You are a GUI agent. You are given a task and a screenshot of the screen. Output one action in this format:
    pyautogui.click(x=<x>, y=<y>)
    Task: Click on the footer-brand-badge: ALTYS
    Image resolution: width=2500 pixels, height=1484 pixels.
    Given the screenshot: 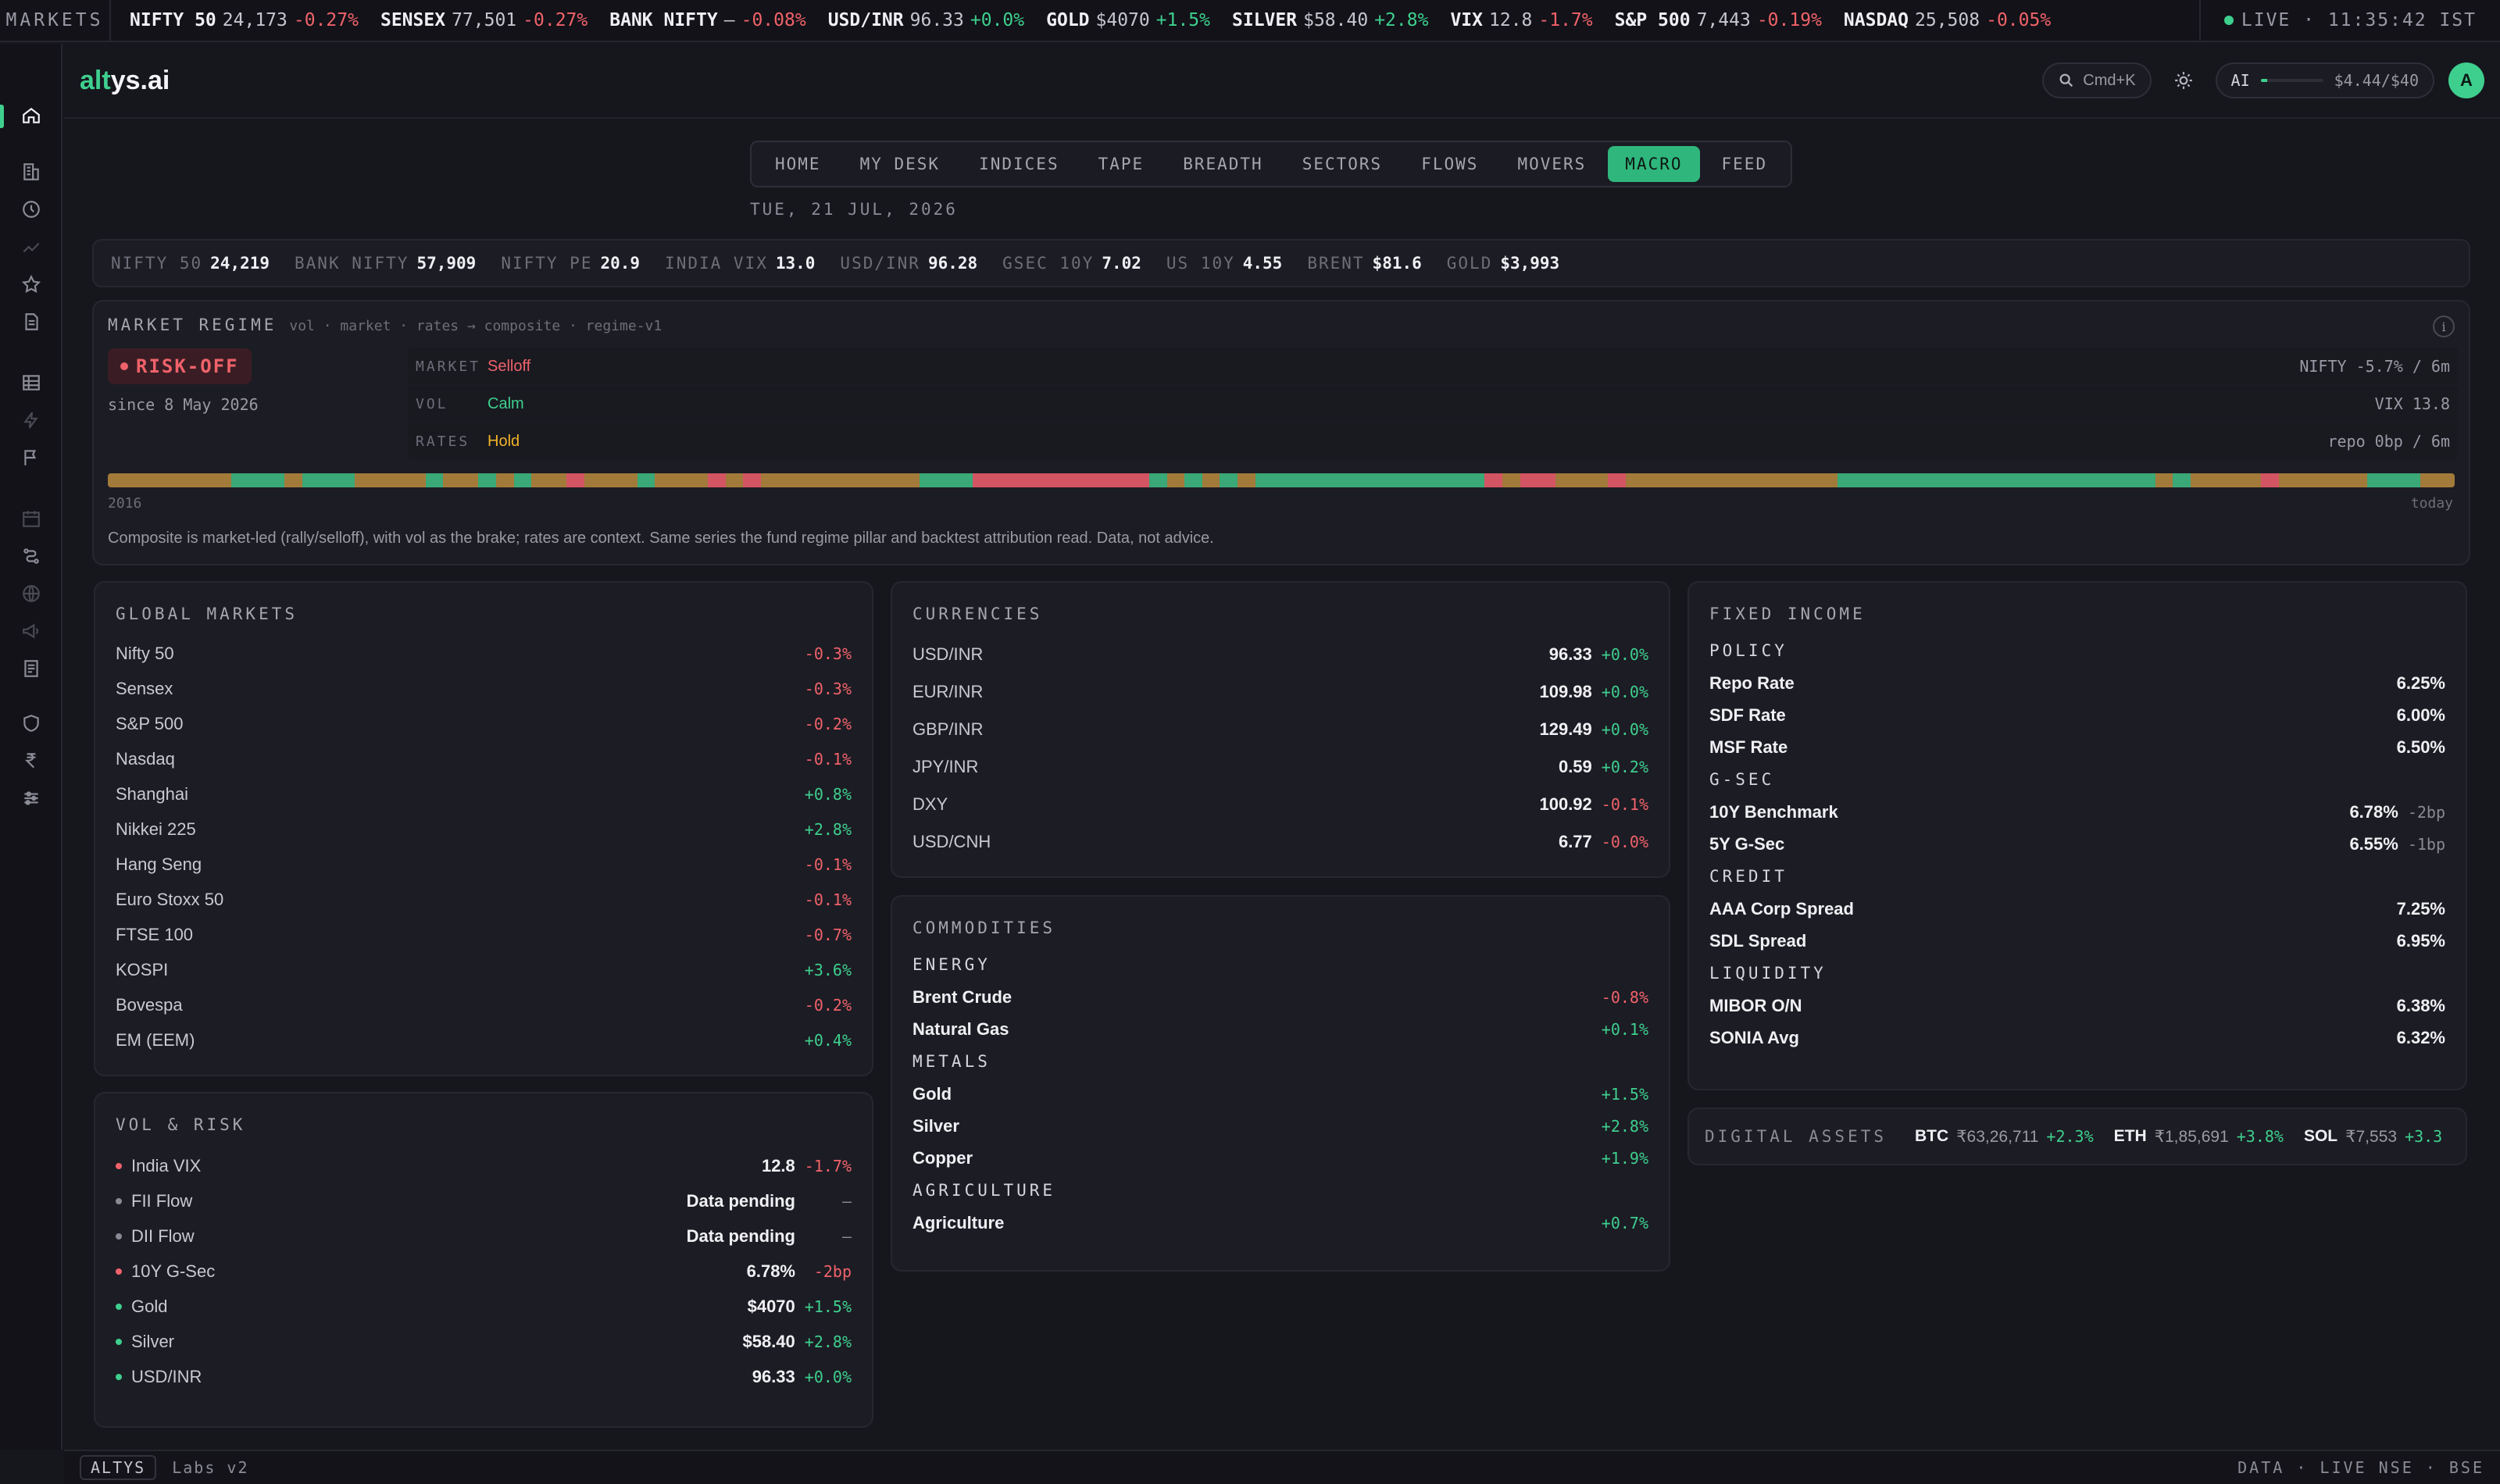 What is the action you would take?
    pyautogui.click(x=118, y=1467)
    